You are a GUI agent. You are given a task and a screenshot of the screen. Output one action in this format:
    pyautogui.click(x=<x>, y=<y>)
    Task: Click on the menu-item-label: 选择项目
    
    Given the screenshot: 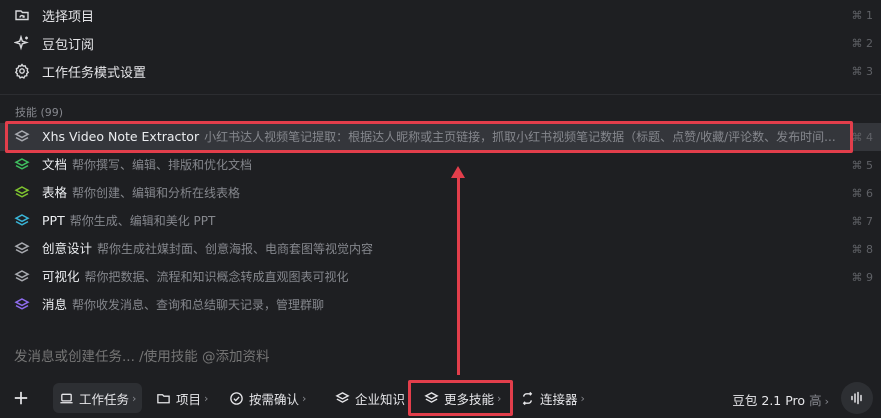 What is the action you would take?
    pyautogui.click(x=68, y=17)
    